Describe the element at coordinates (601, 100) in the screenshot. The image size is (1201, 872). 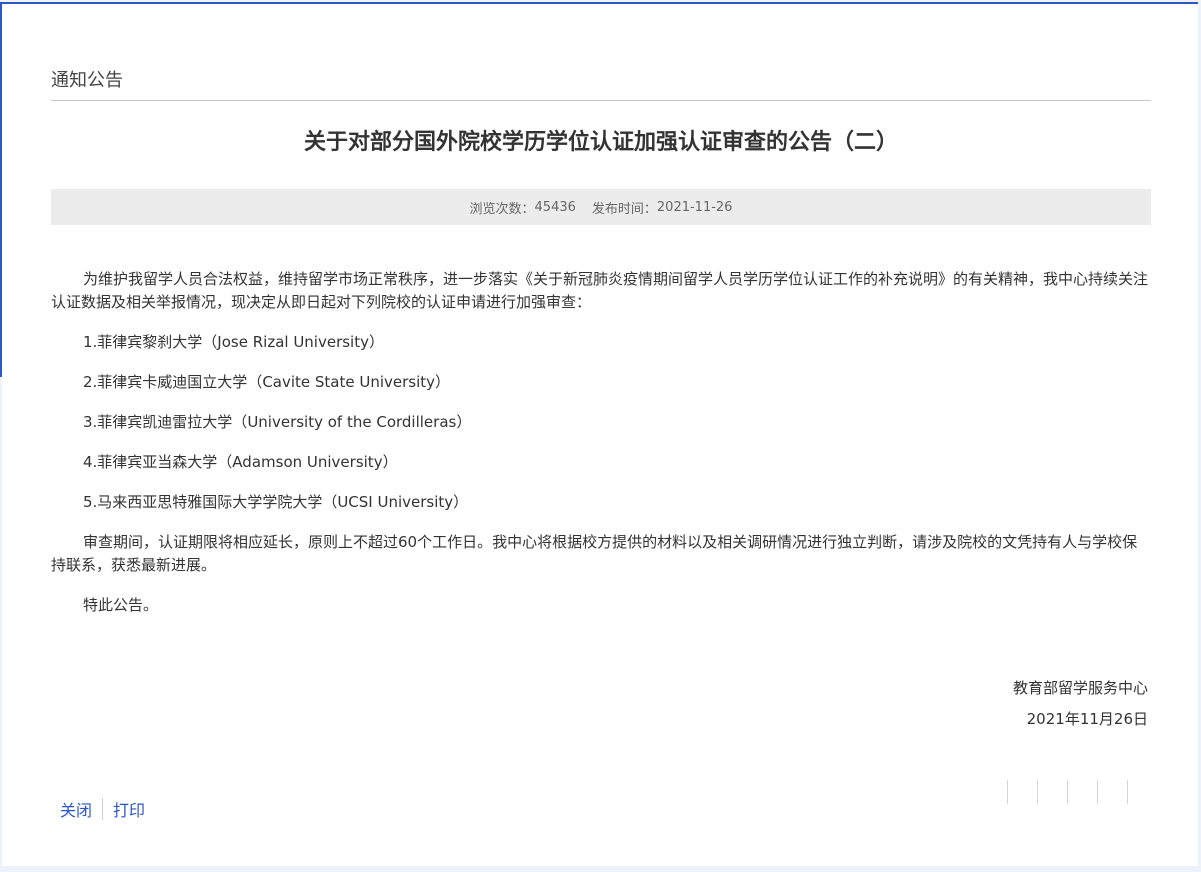
I see `section-divider` at that location.